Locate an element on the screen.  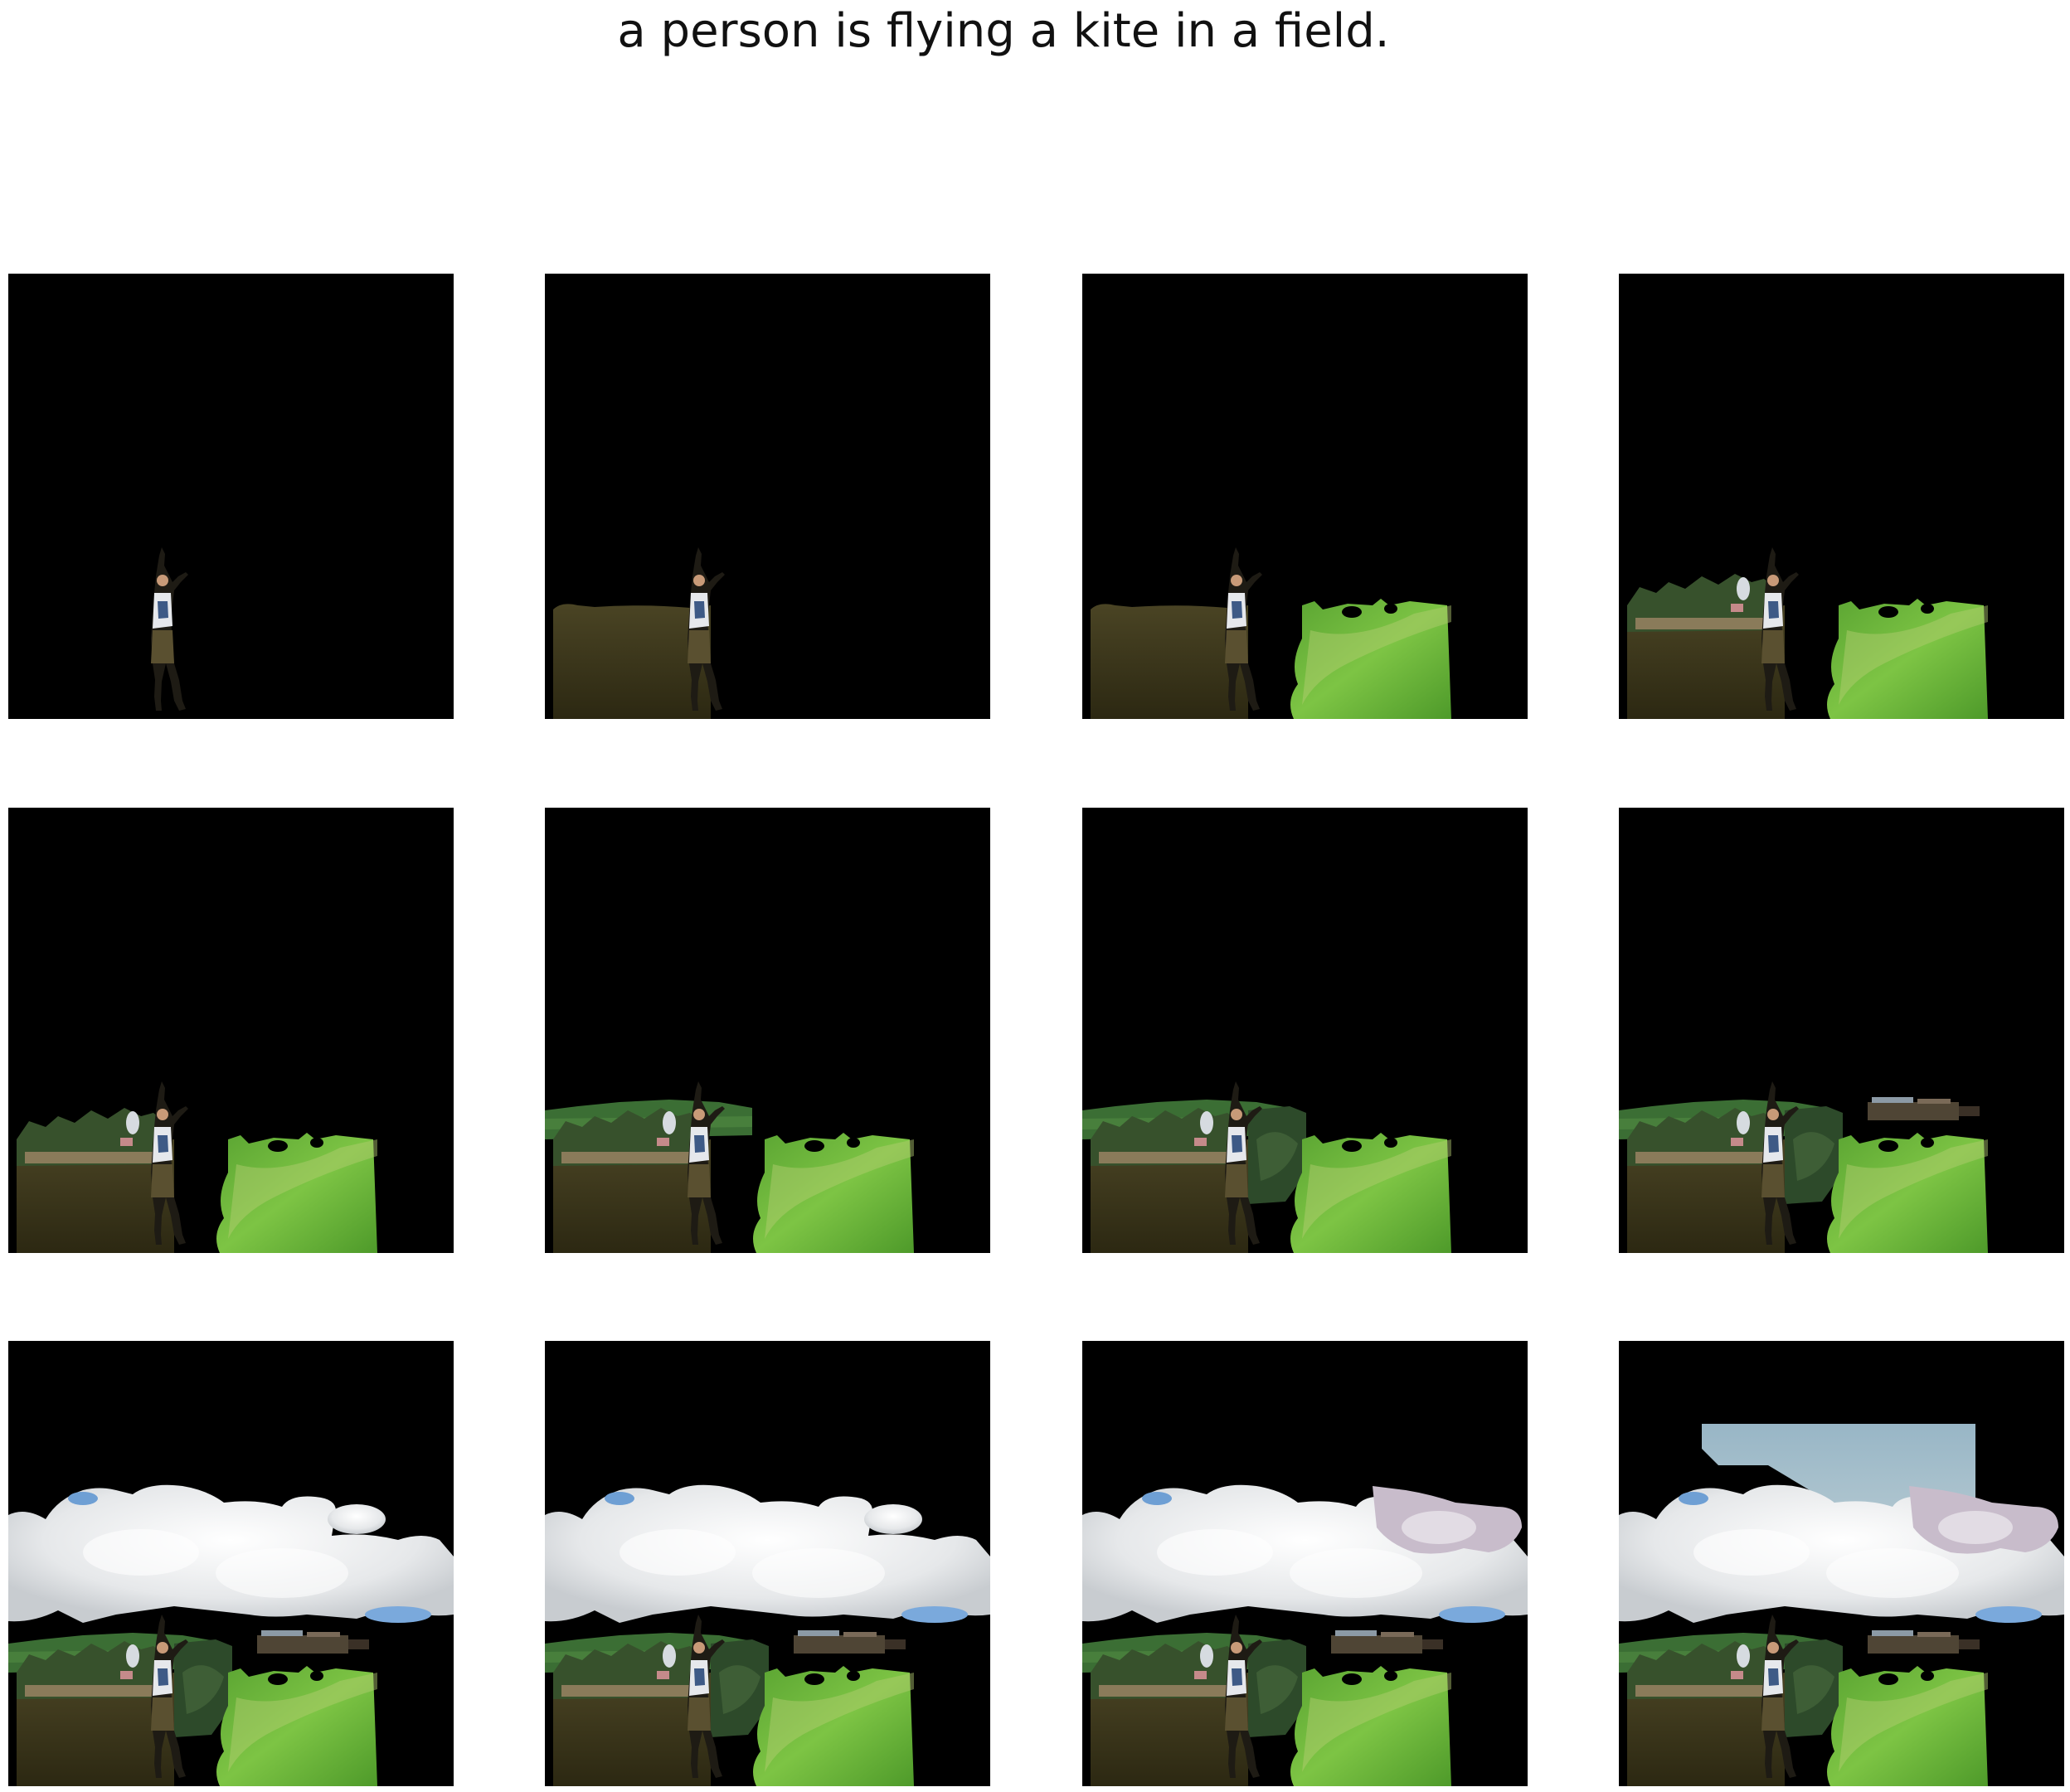
person-segment is located at coordinates (170, 629).